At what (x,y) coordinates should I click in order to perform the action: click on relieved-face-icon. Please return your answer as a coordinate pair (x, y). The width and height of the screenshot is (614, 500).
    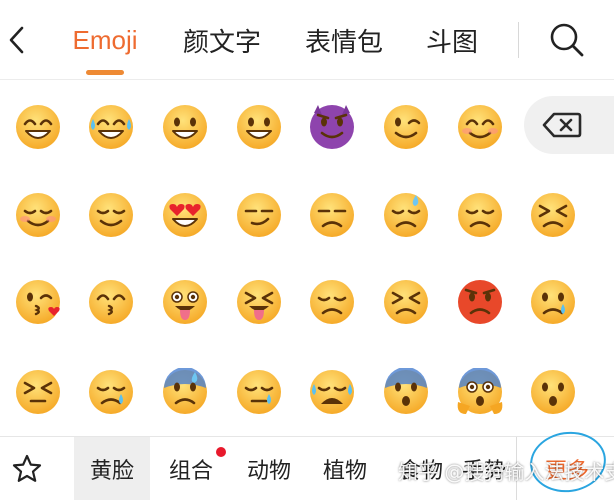
    Looking at the image, I should click on (111, 215).